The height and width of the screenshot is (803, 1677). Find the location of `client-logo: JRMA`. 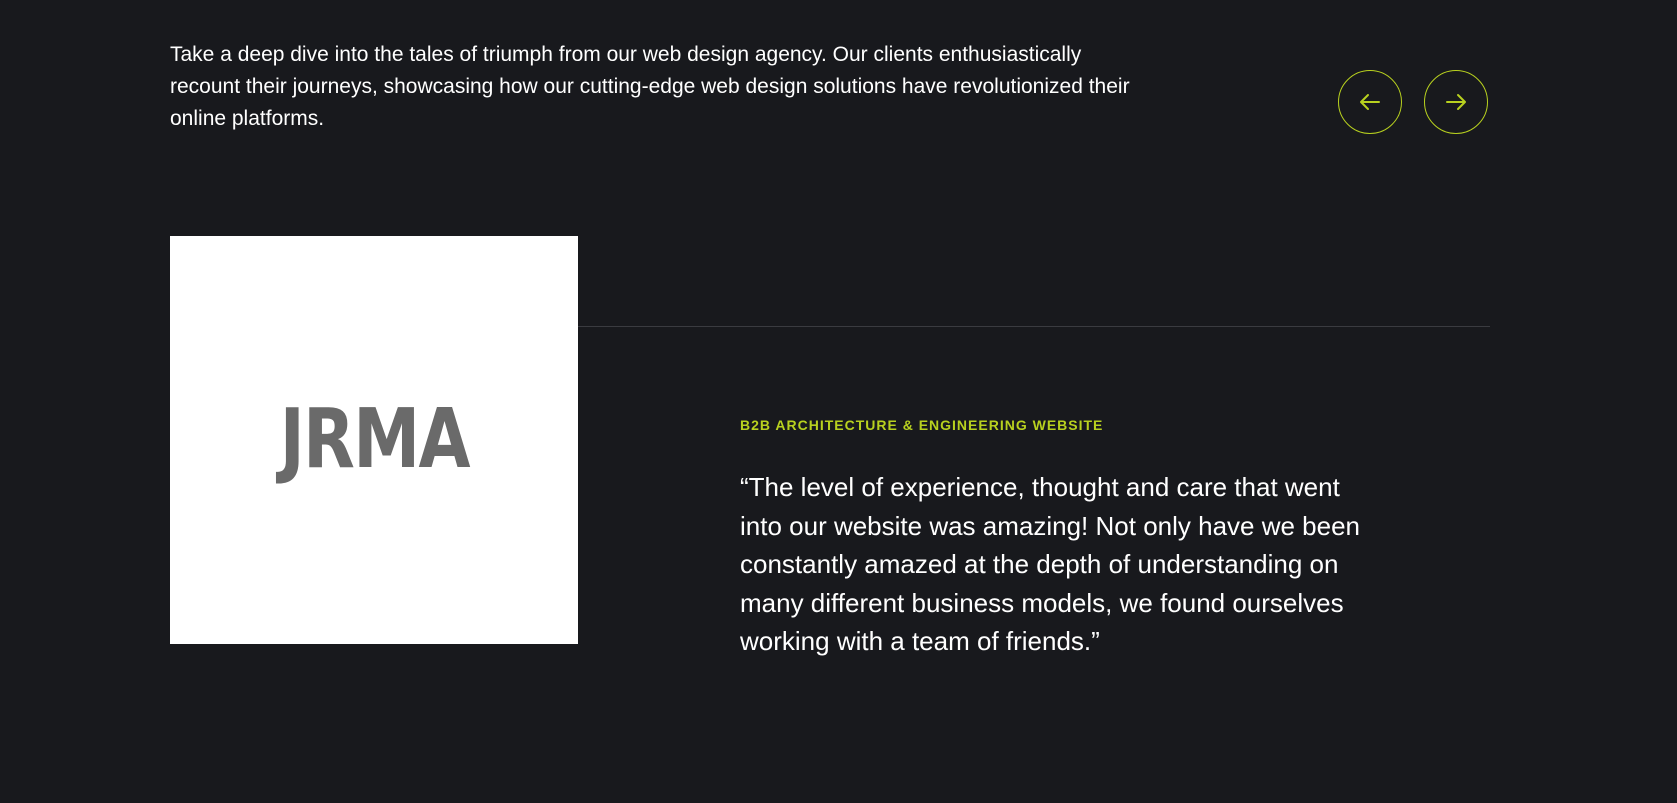

client-logo: JRMA is located at coordinates (374, 439).